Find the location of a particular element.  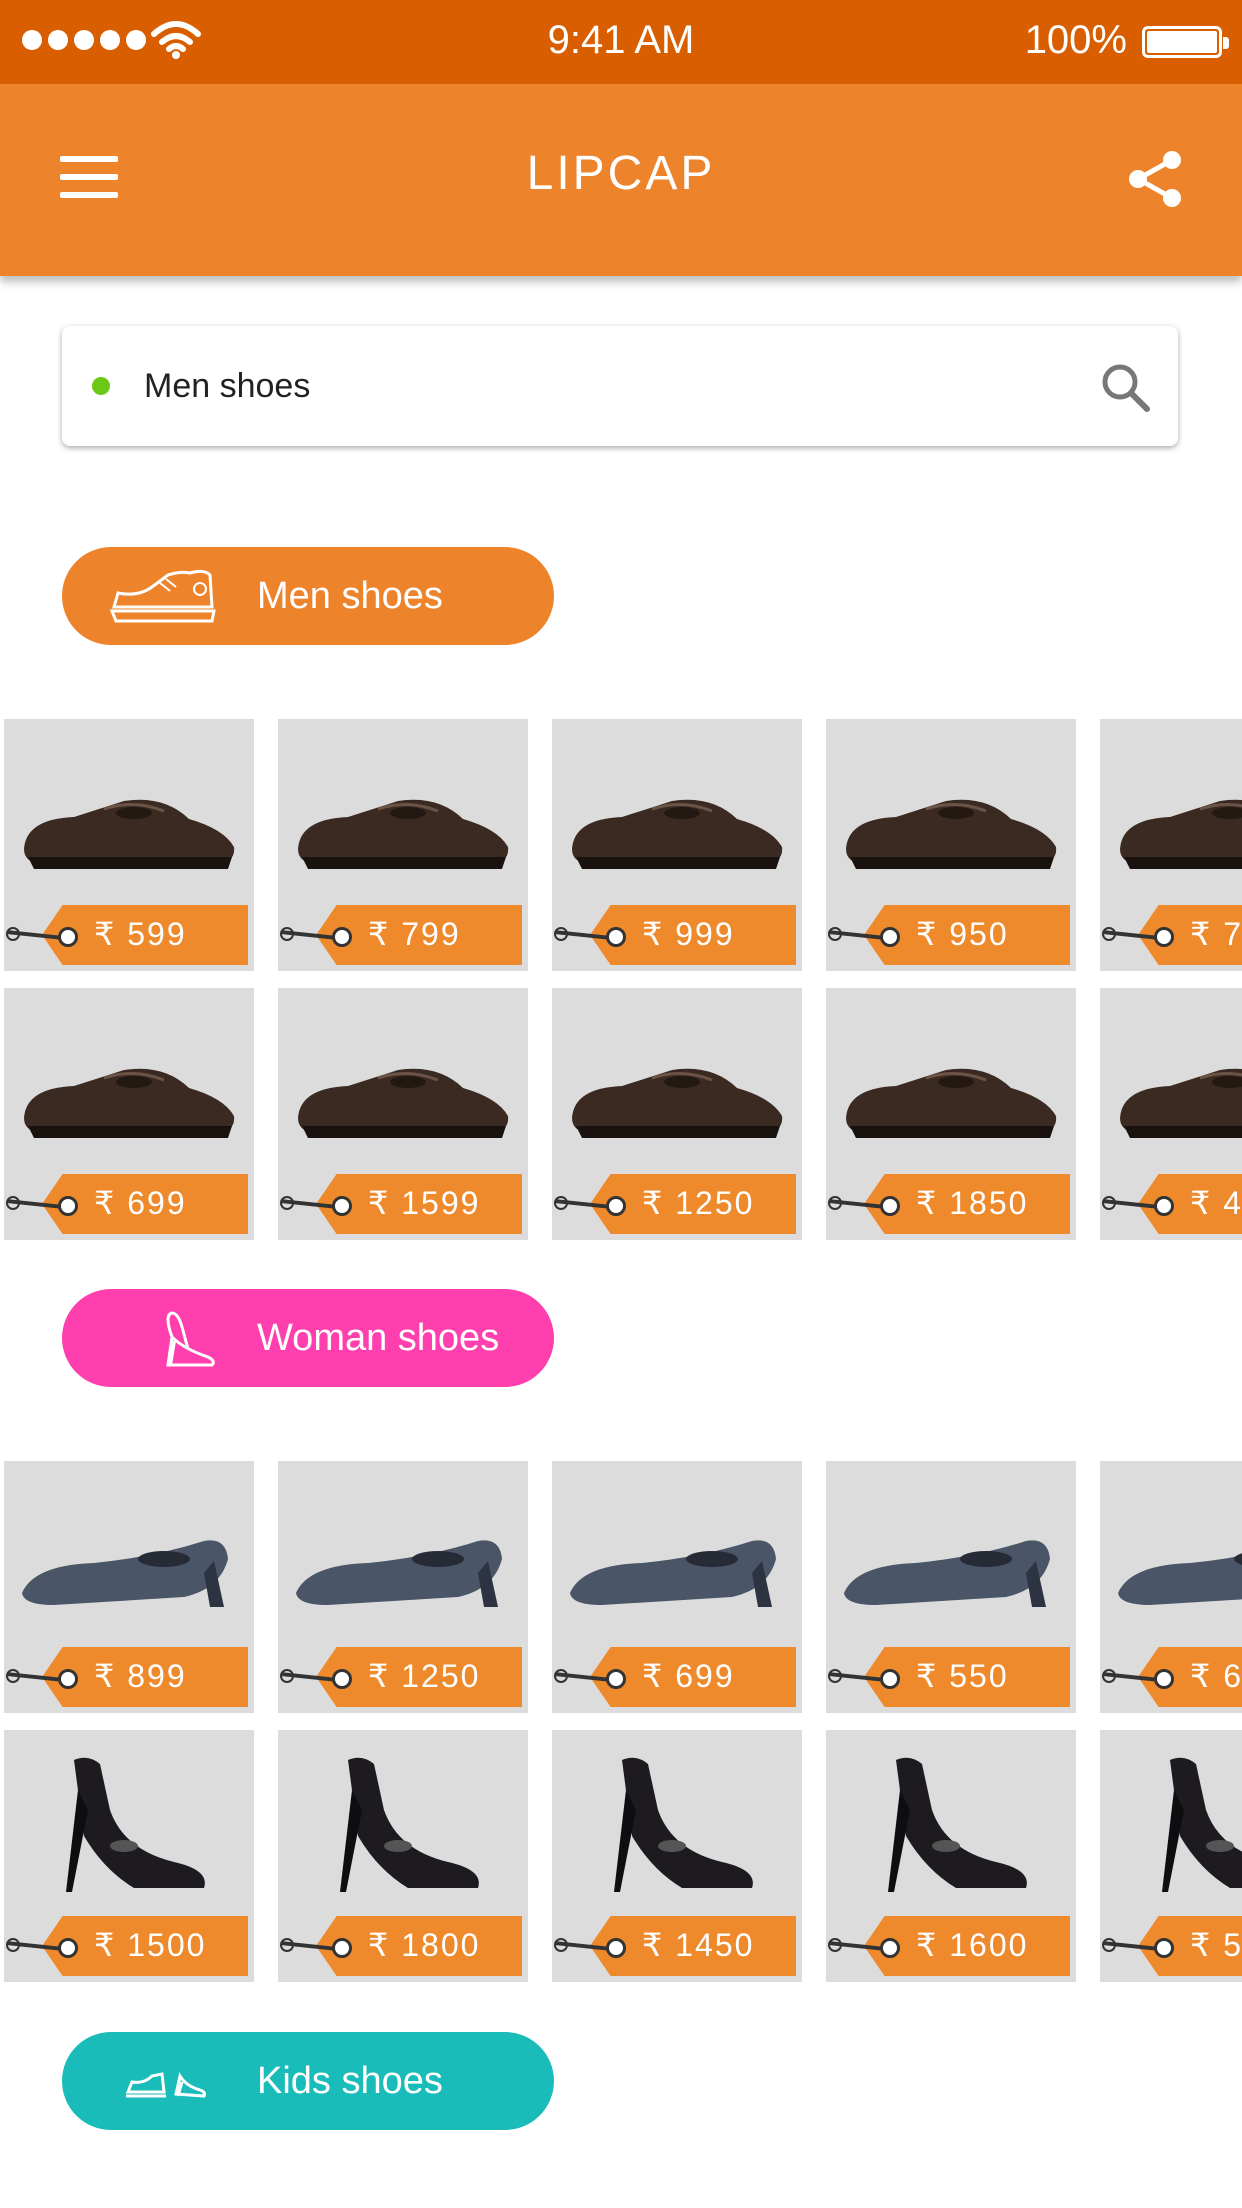

price-tag: ₹ 799 is located at coordinates (403, 935).